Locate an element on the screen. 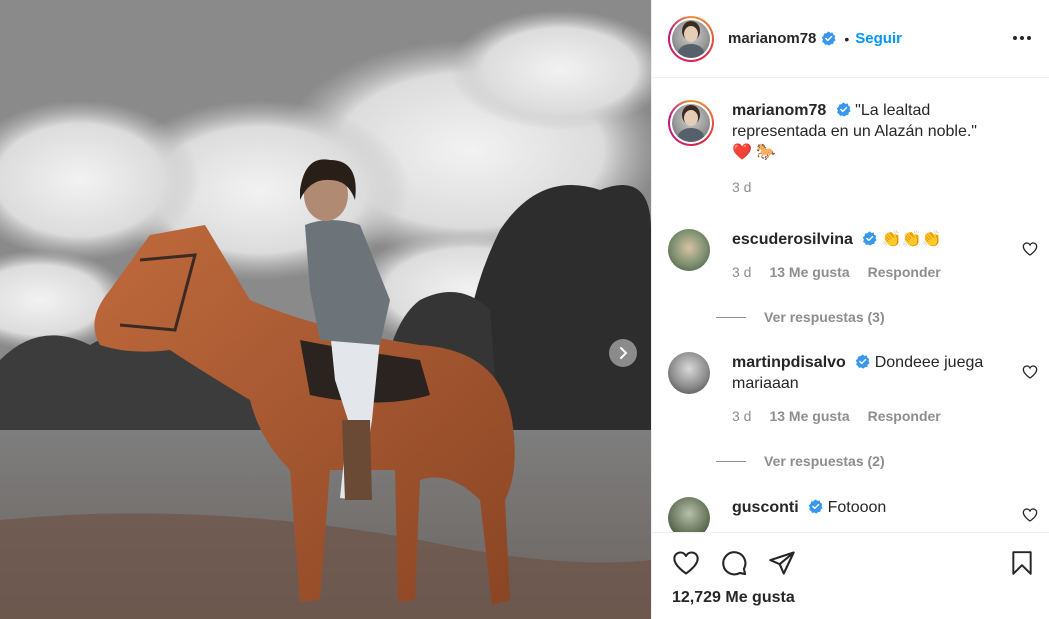 Image resolution: width=1049 pixels, height=619 pixels. share-button is located at coordinates (782, 563).